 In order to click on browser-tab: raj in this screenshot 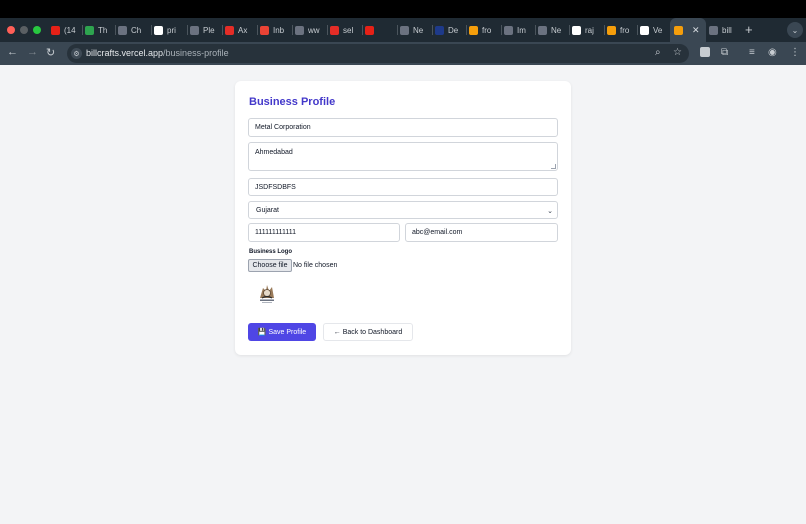, I will do `click(587, 30)`.